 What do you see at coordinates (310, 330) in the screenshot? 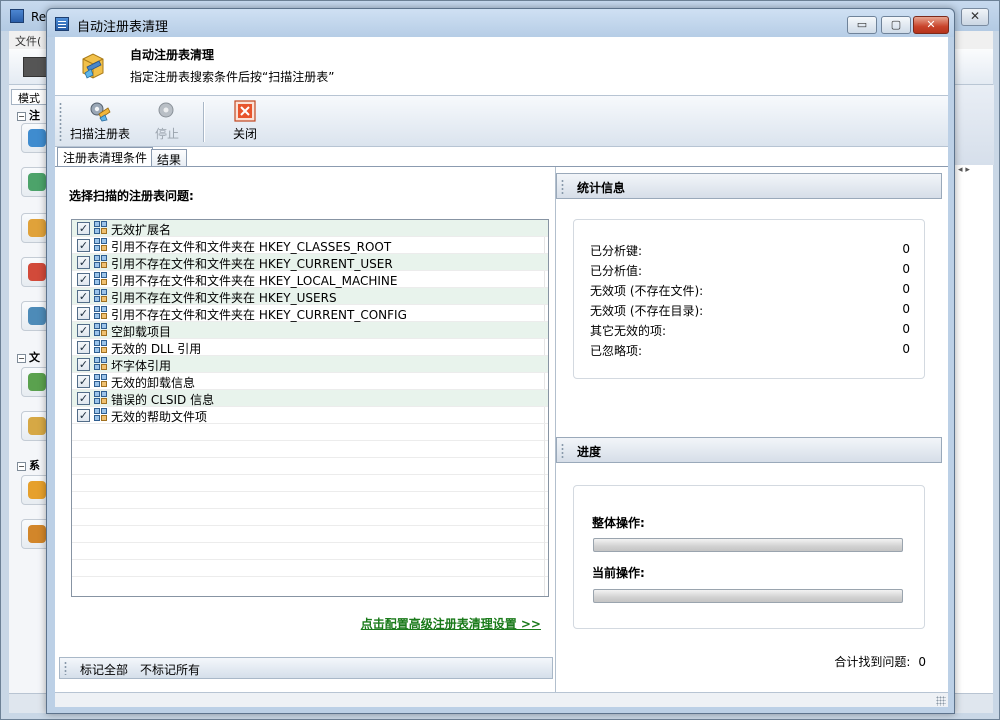
I see `list-item: ✓ 空卸载项目` at bounding box center [310, 330].